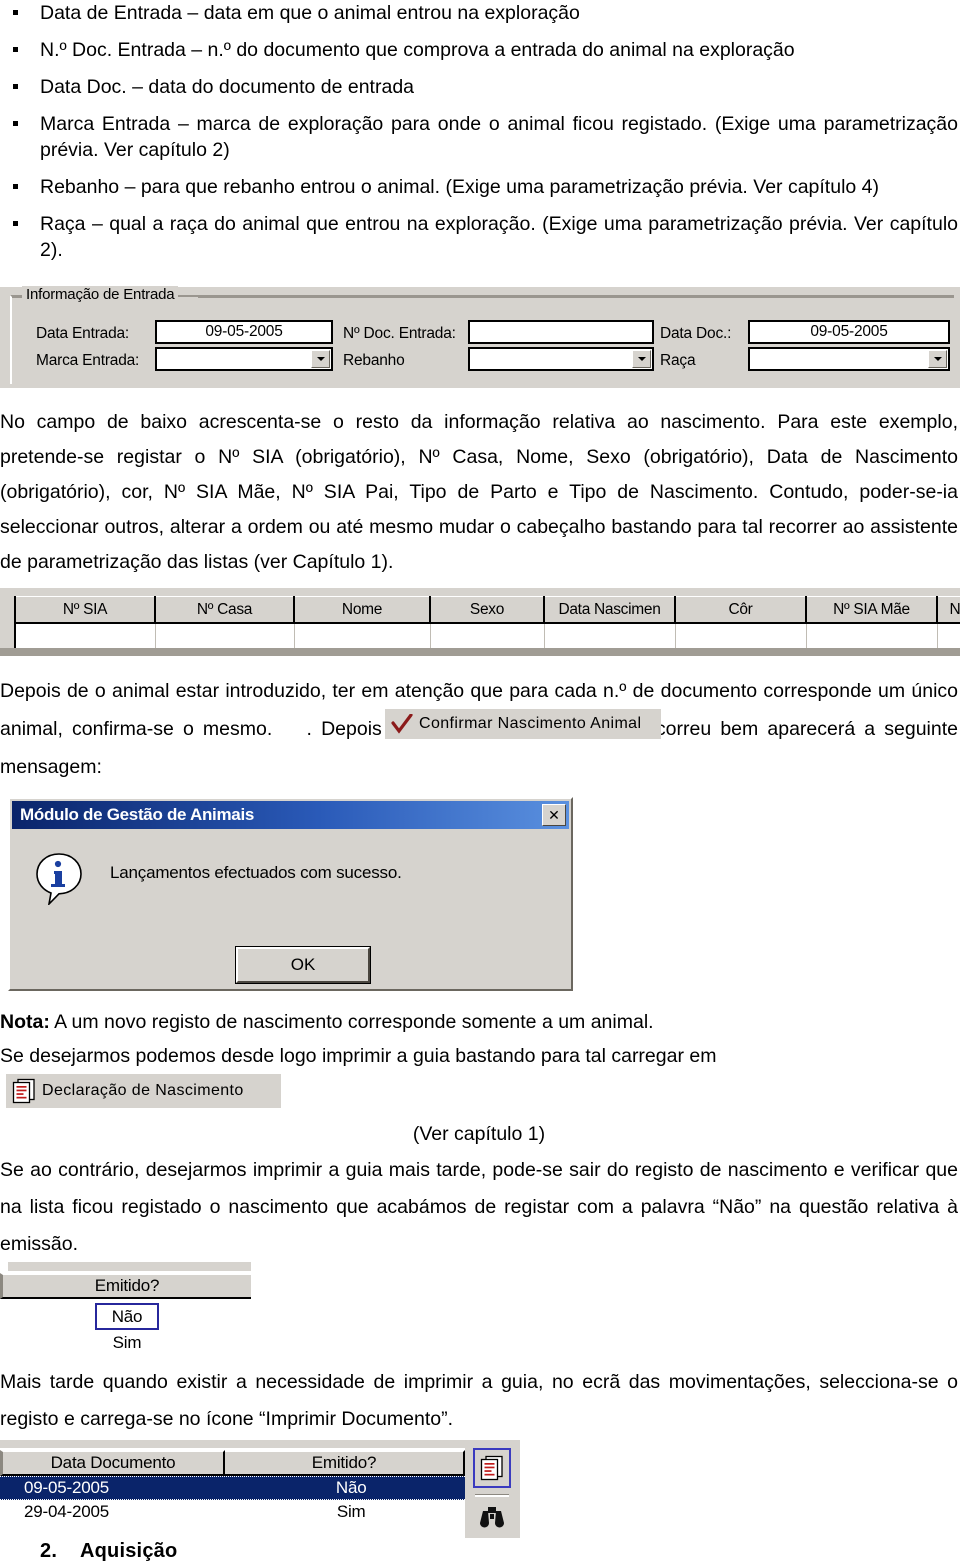 The image size is (960, 1568). I want to click on cell-num-sia-pai, so click(948, 635).